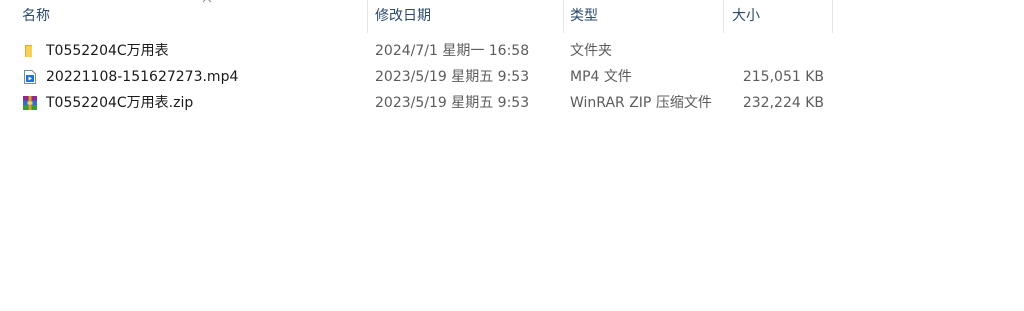 Image resolution: width=1024 pixels, height=311 pixels. Describe the element at coordinates (601, 77) in the screenshot. I see `file-type: MP4 文件` at that location.